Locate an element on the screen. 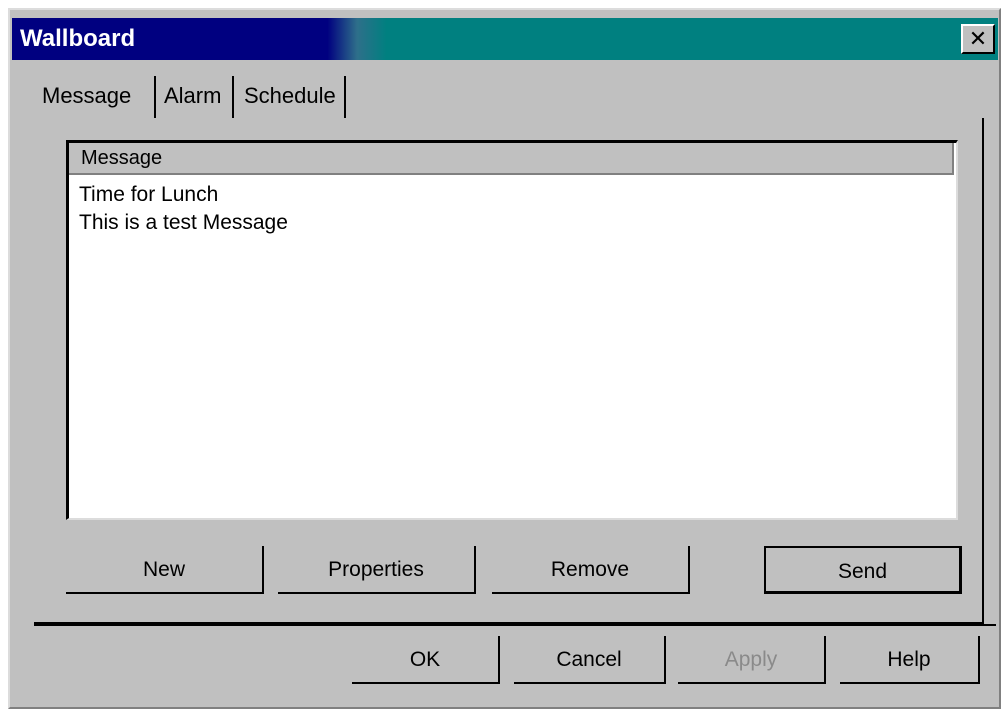  column-header-message: Message is located at coordinates (511, 159).